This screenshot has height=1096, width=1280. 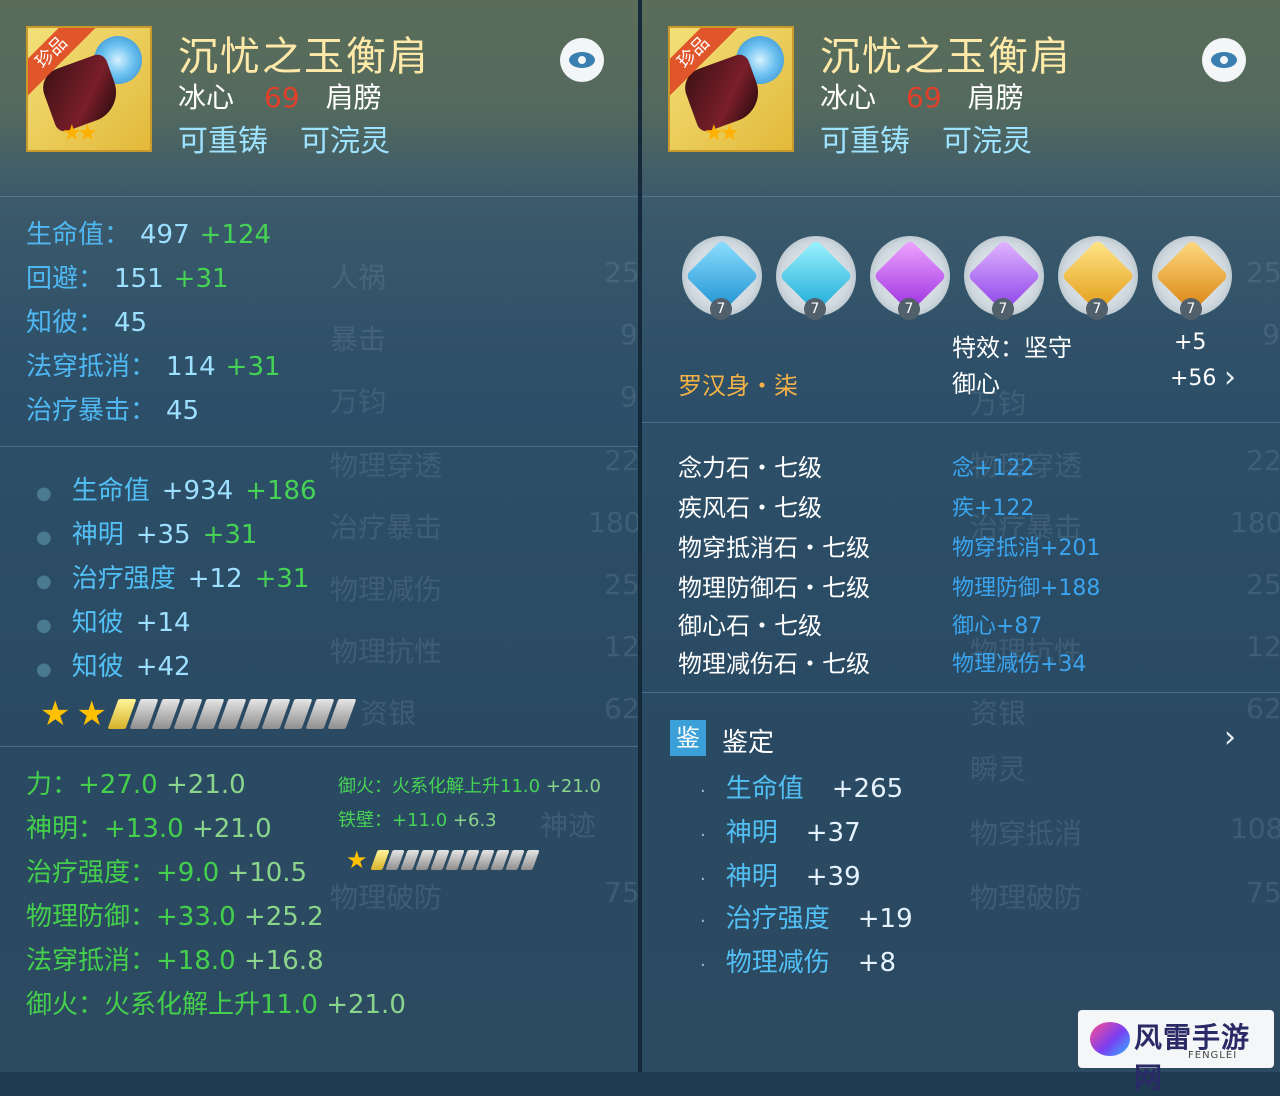 What do you see at coordinates (358, 401) in the screenshot?
I see `bg-word: 万钧` at bounding box center [358, 401].